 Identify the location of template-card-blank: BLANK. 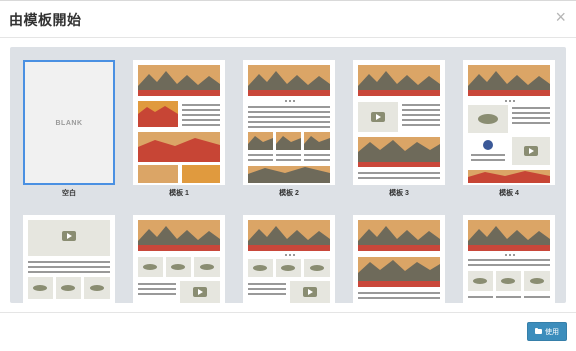
(69, 122).